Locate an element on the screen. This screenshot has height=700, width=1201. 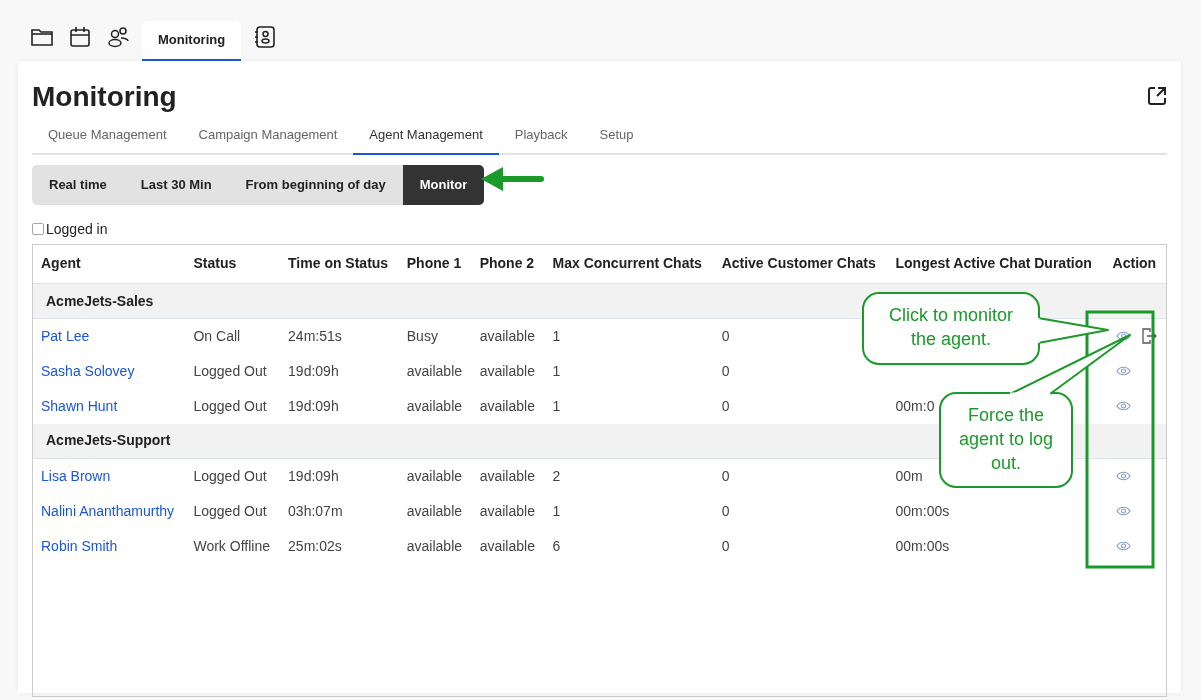
external-link-icon is located at coordinates (1157, 96).